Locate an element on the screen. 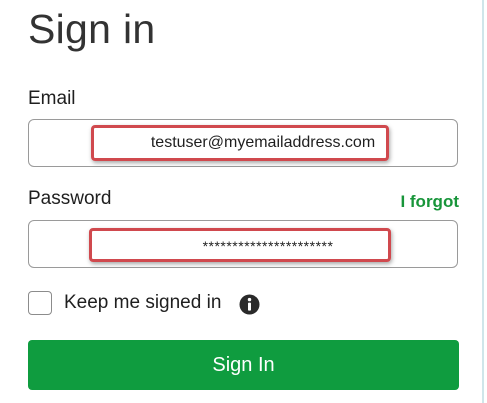 Image resolution: width=487 pixels, height=403 pixels. panel-border is located at coordinates (483, 201).